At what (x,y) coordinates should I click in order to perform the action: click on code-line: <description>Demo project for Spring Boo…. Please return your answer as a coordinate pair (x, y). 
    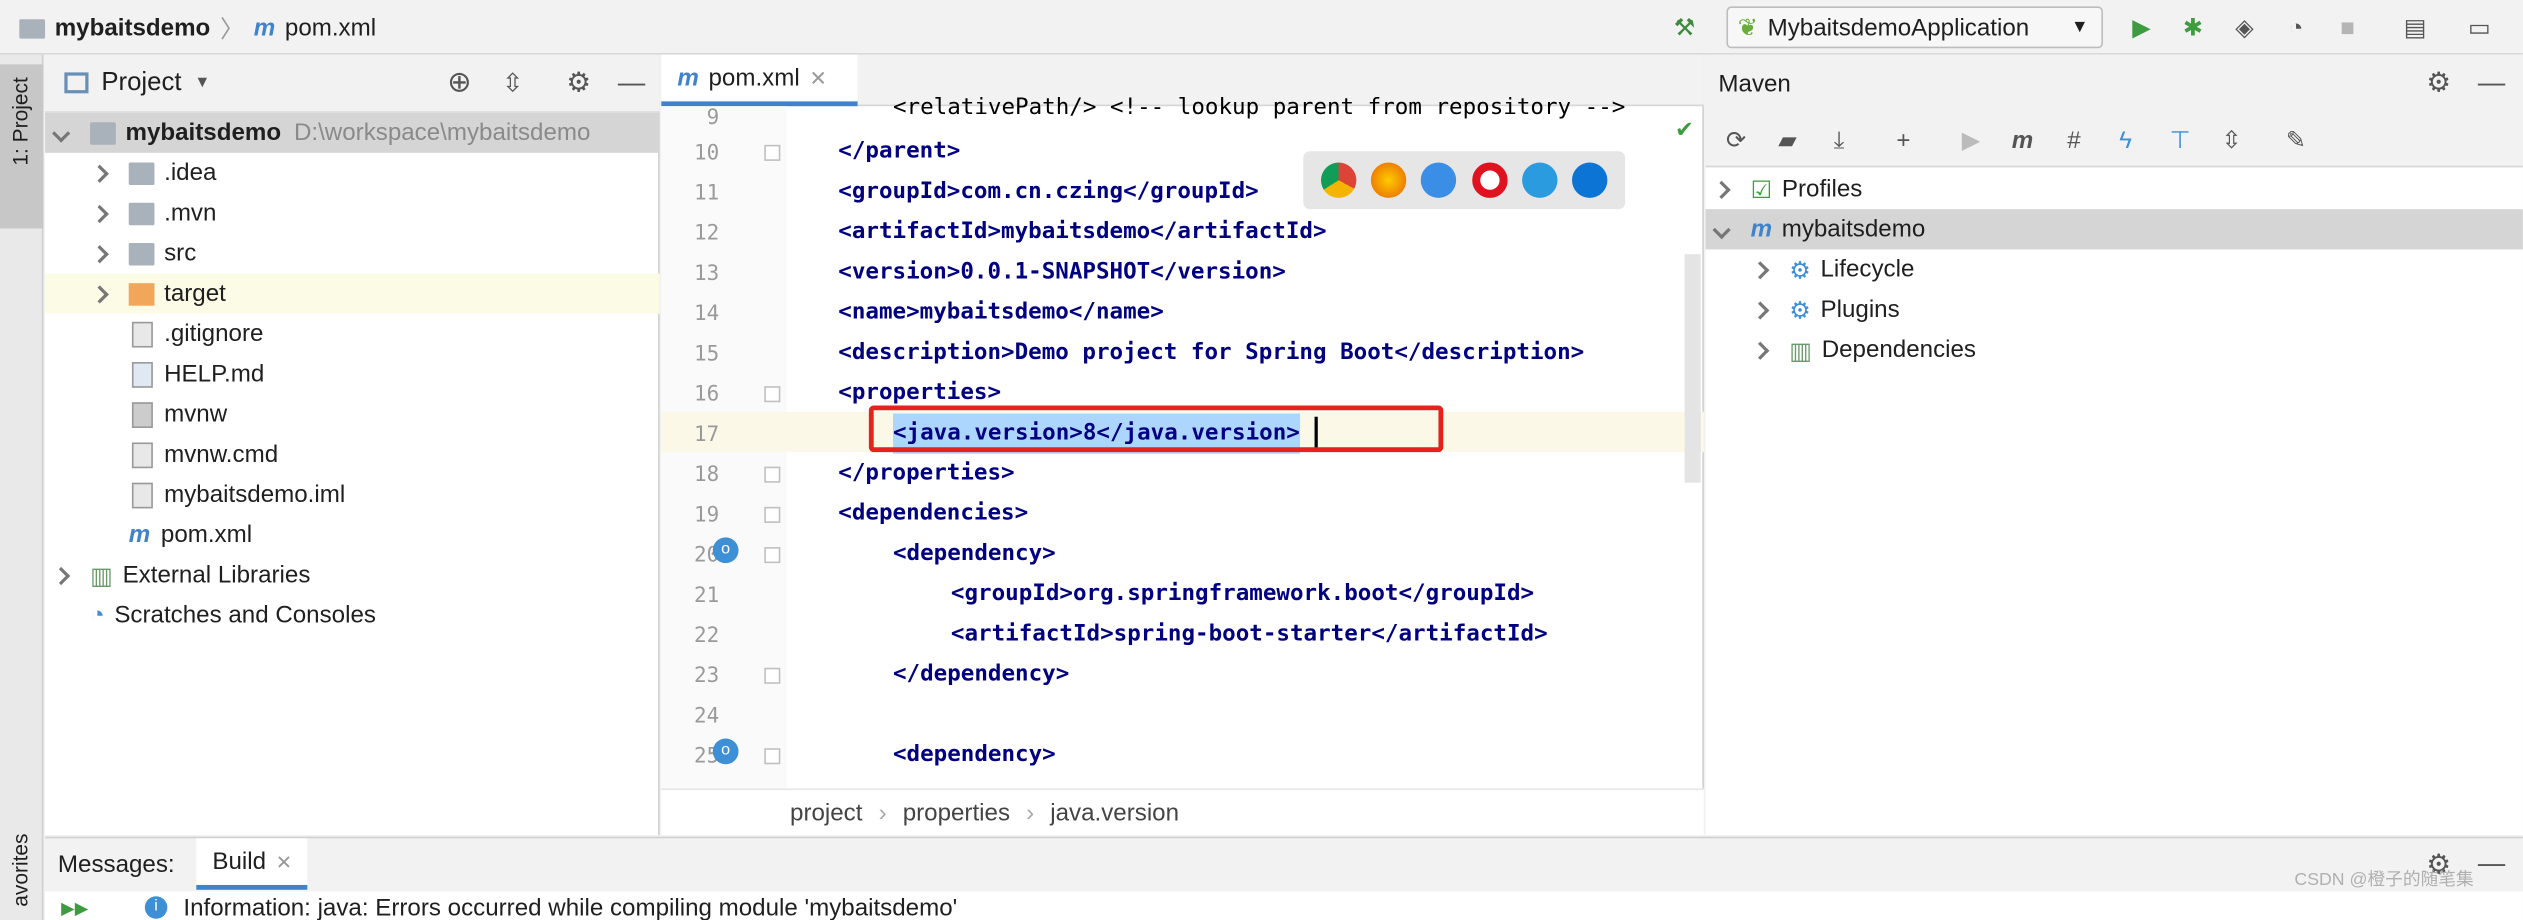
    Looking at the image, I should click on (1211, 353).